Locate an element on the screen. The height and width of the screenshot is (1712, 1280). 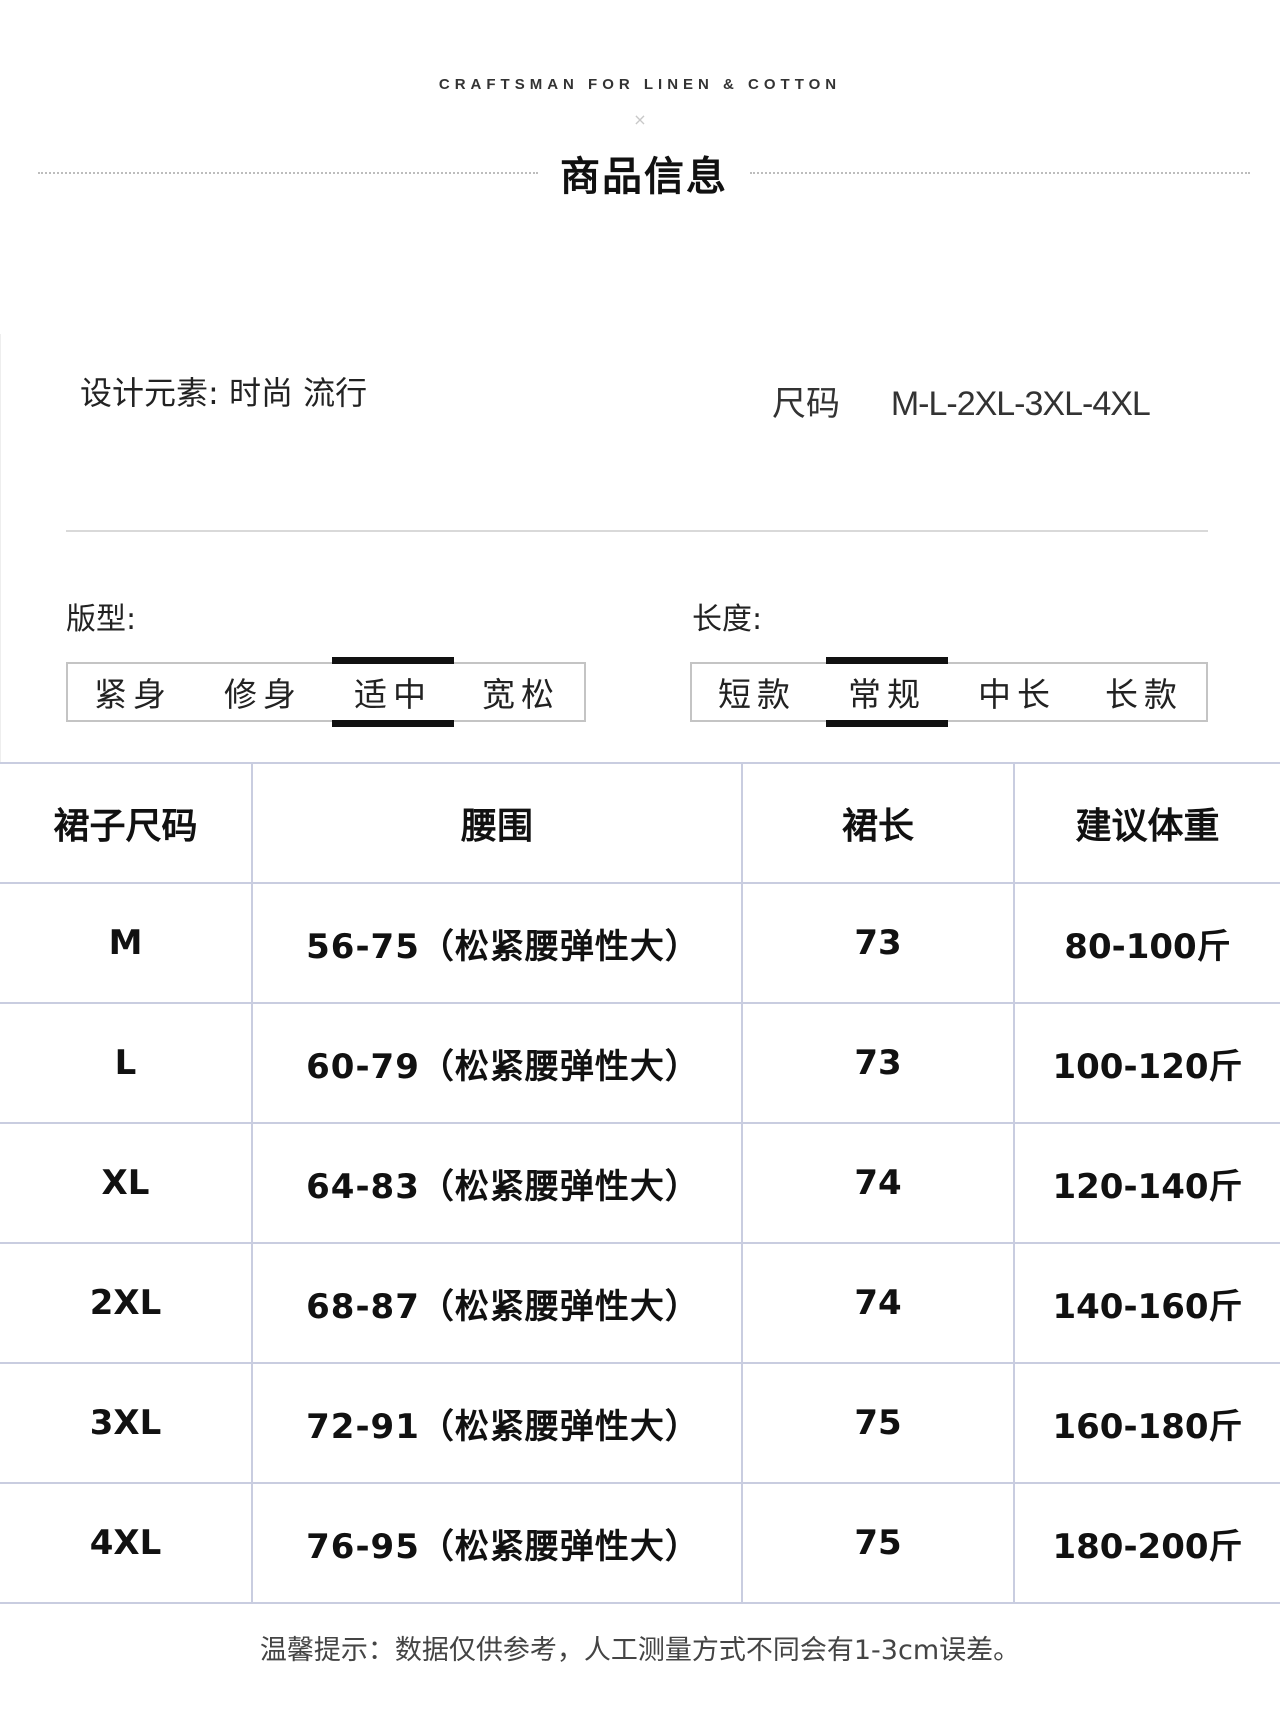
cell-weight: 100-120斤 is located at coordinates (1146, 1063).